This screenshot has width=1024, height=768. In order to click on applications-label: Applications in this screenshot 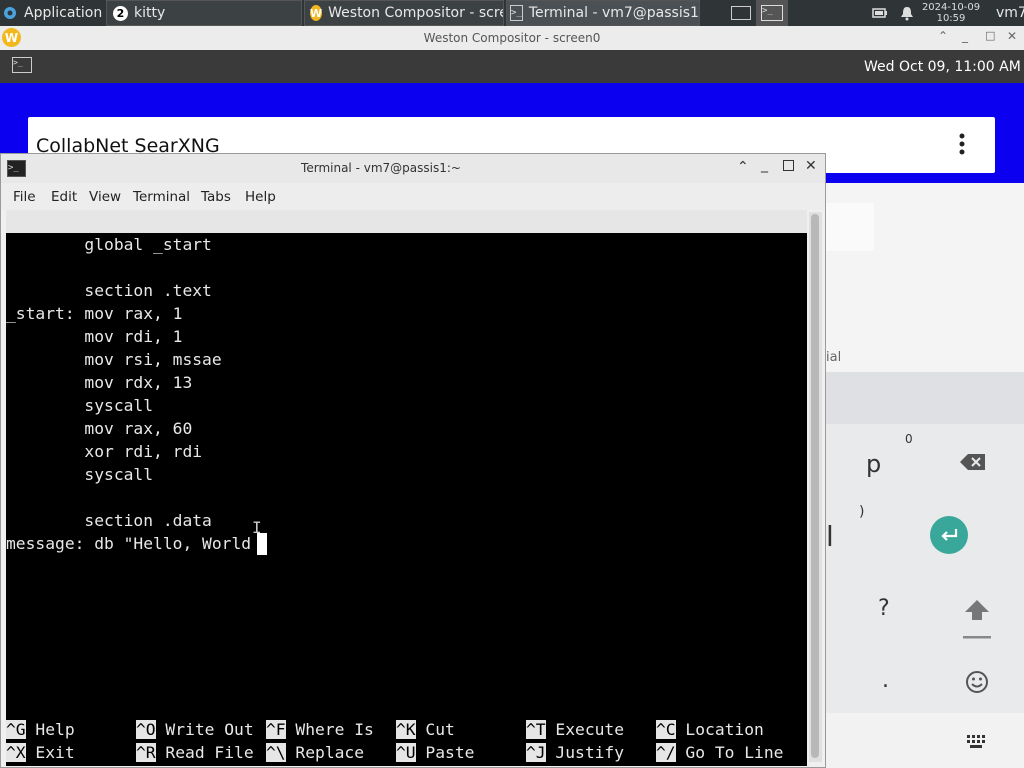, I will do `click(63, 13)`.